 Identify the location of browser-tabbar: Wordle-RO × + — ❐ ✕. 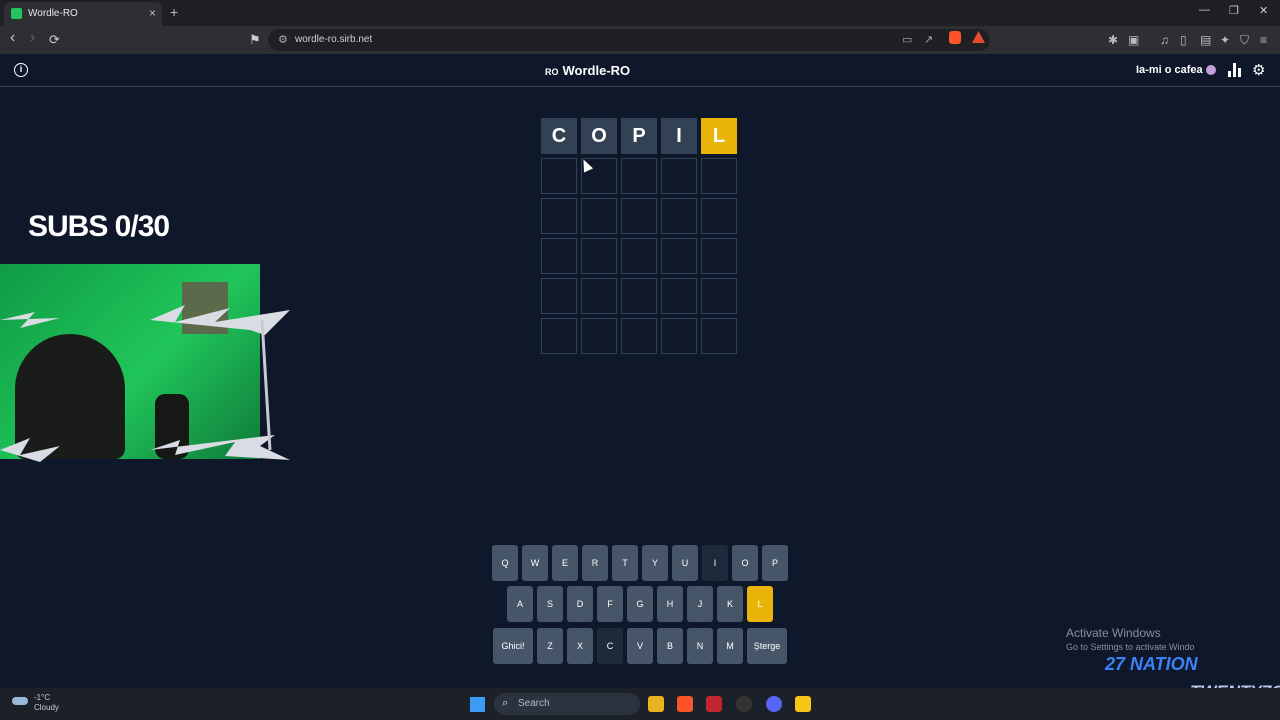
(640, 13).